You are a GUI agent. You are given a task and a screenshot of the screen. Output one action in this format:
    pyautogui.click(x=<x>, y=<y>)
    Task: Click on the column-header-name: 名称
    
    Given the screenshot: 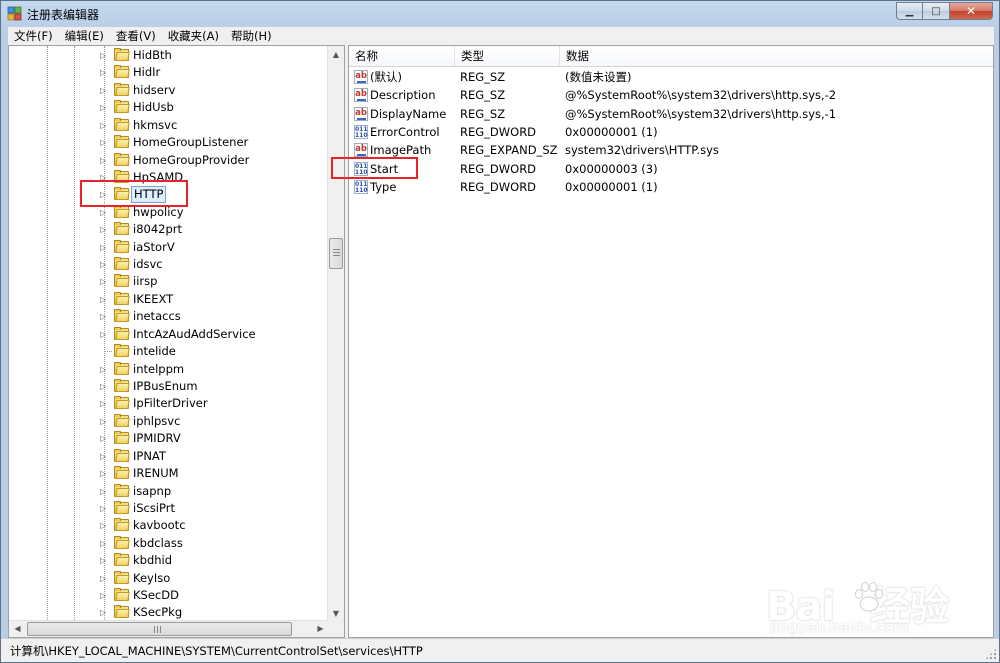 What is the action you would take?
    pyautogui.click(x=402, y=56)
    